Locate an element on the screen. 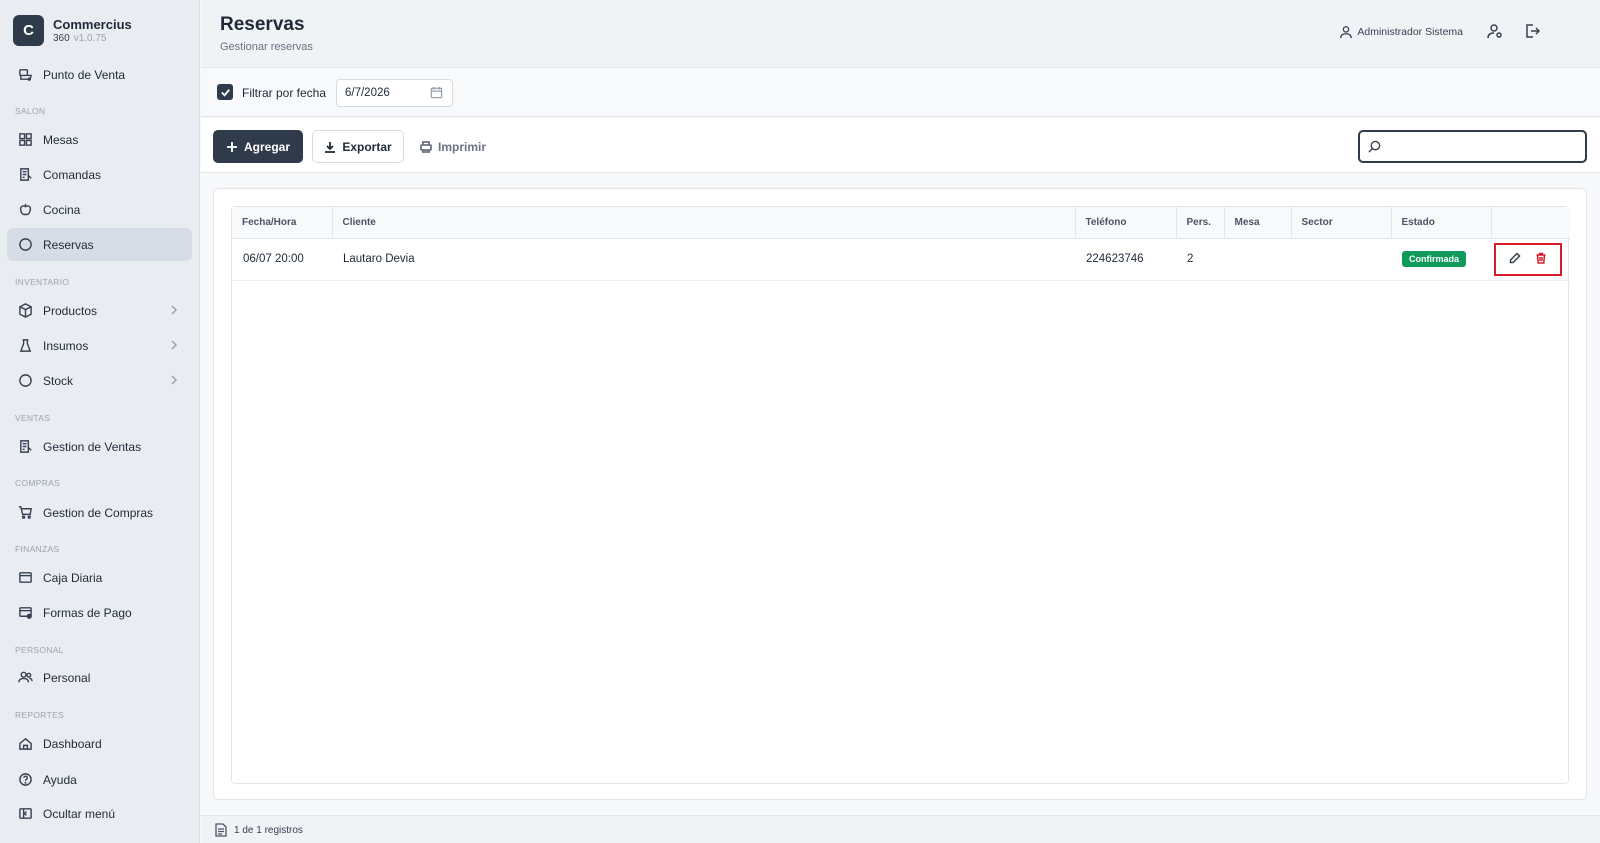 The height and width of the screenshot is (843, 1600). sidebar-item-cocina: Cocina is located at coordinates (99, 209).